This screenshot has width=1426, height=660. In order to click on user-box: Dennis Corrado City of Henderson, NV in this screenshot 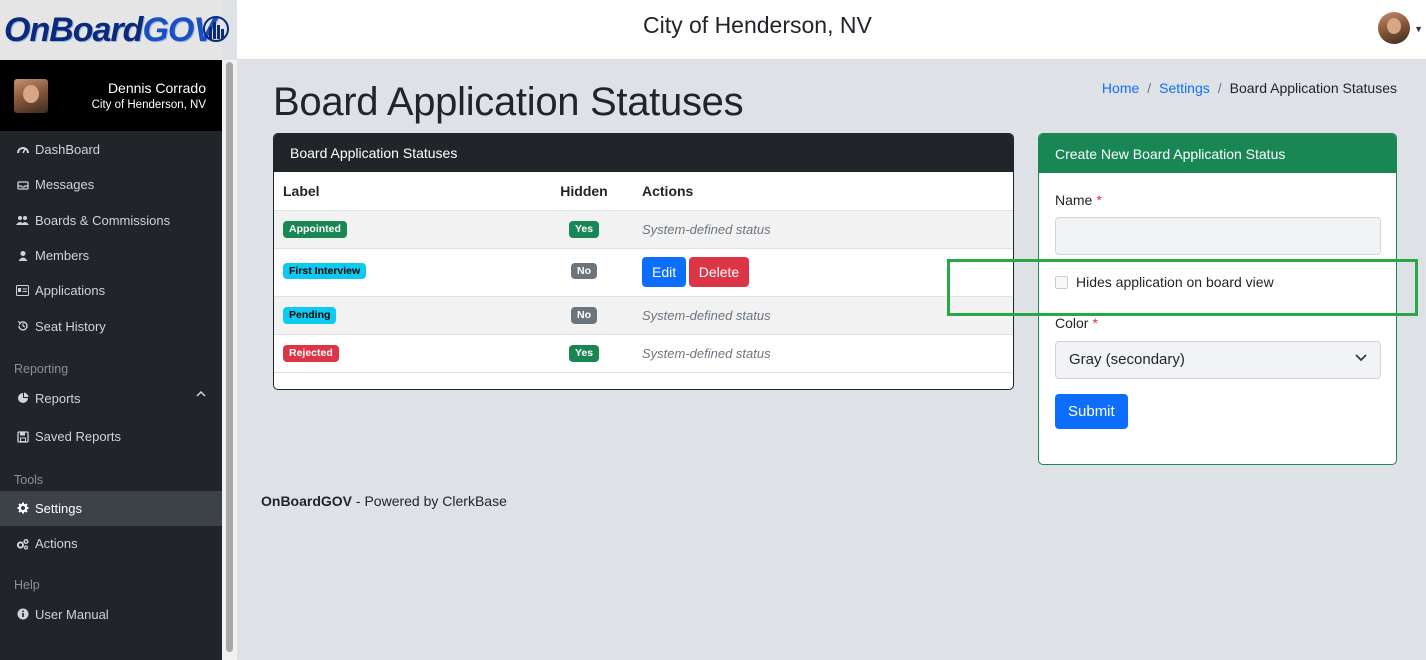, I will do `click(111, 95)`.